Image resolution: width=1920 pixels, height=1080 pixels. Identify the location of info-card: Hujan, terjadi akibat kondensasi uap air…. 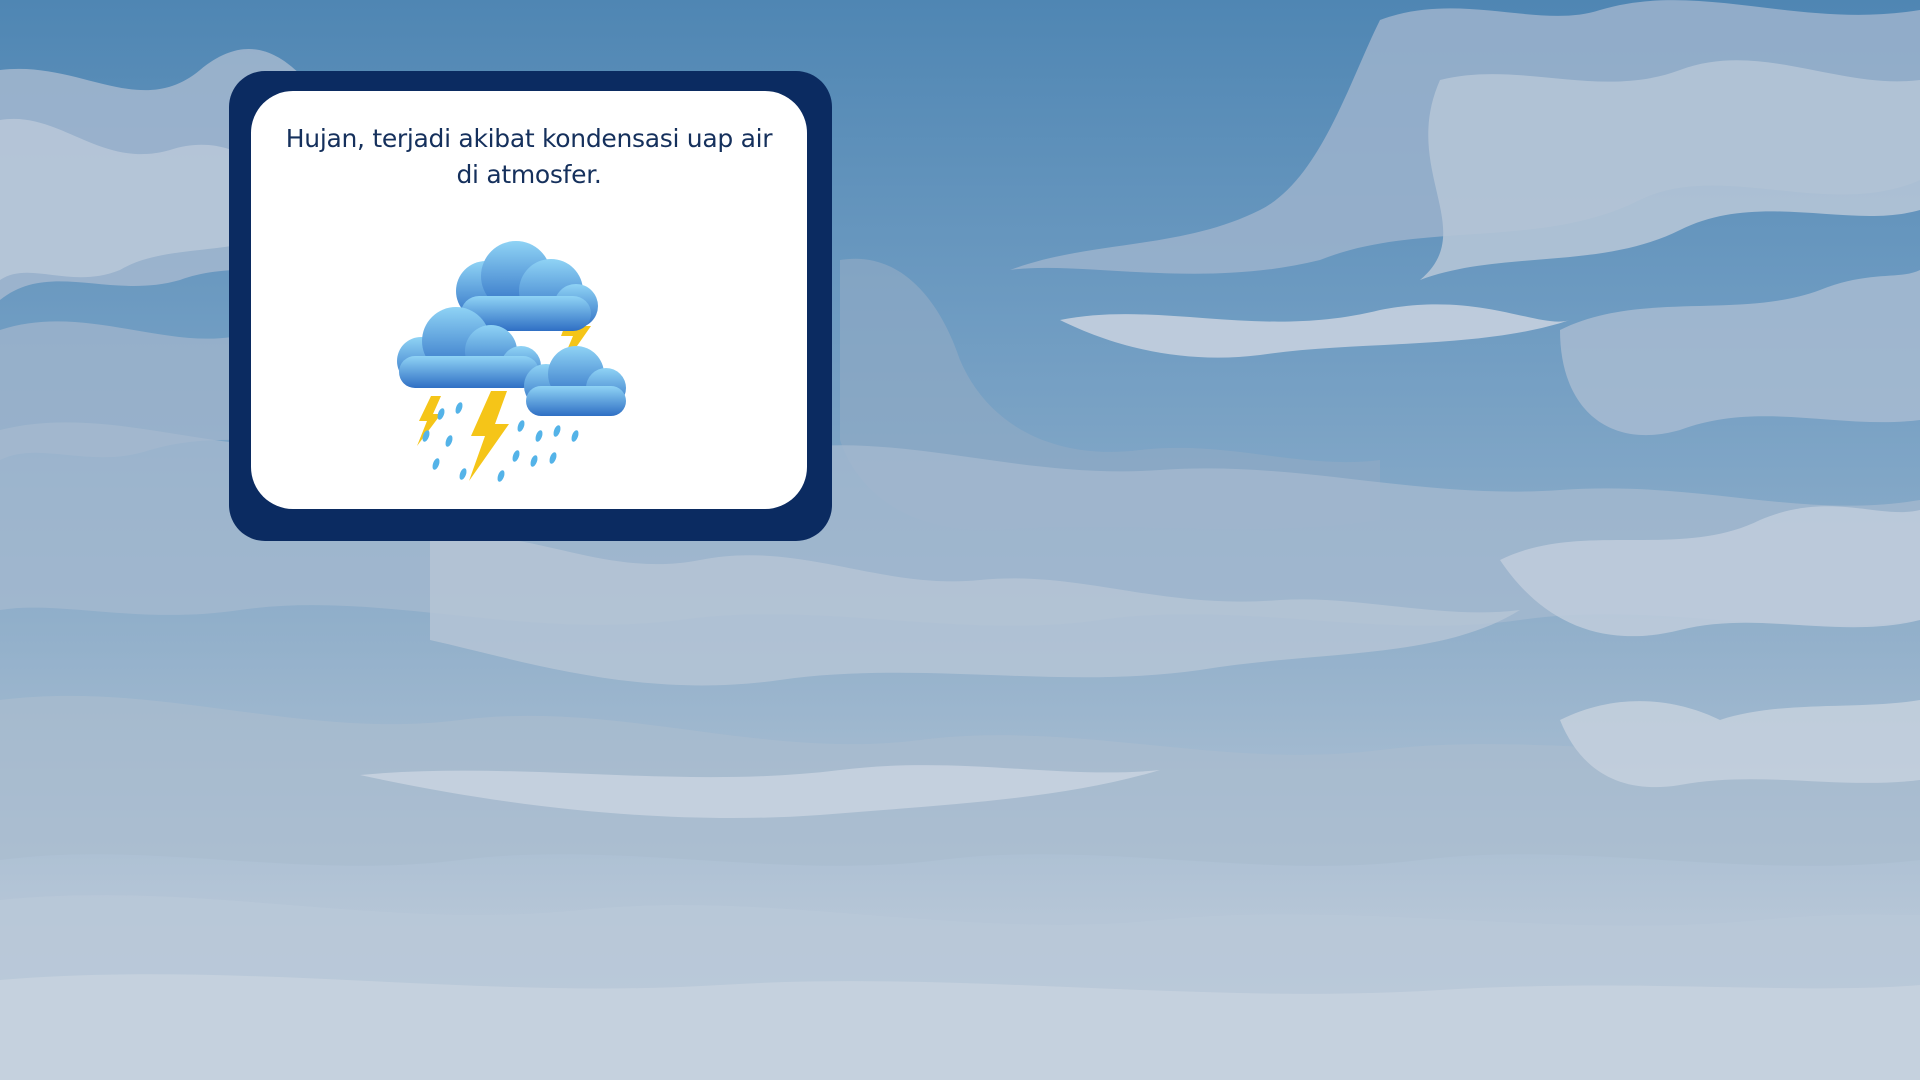
(530, 306).